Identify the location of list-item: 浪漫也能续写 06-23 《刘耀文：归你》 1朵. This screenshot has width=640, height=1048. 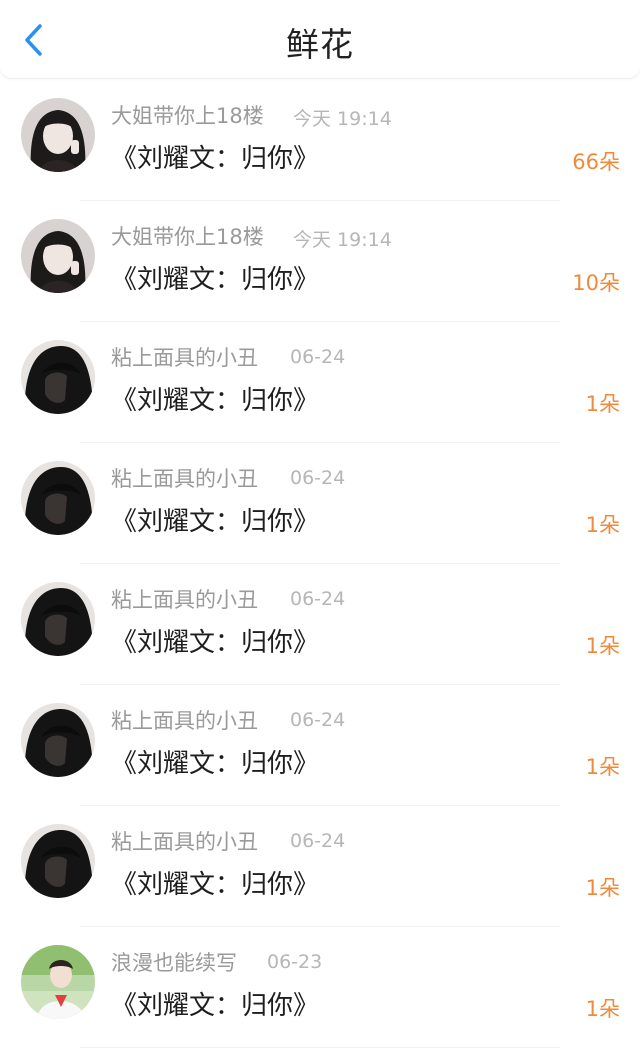
(320, 987).